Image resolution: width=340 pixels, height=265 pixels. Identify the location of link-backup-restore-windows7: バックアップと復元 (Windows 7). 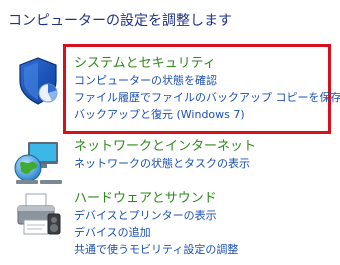
(207, 114).